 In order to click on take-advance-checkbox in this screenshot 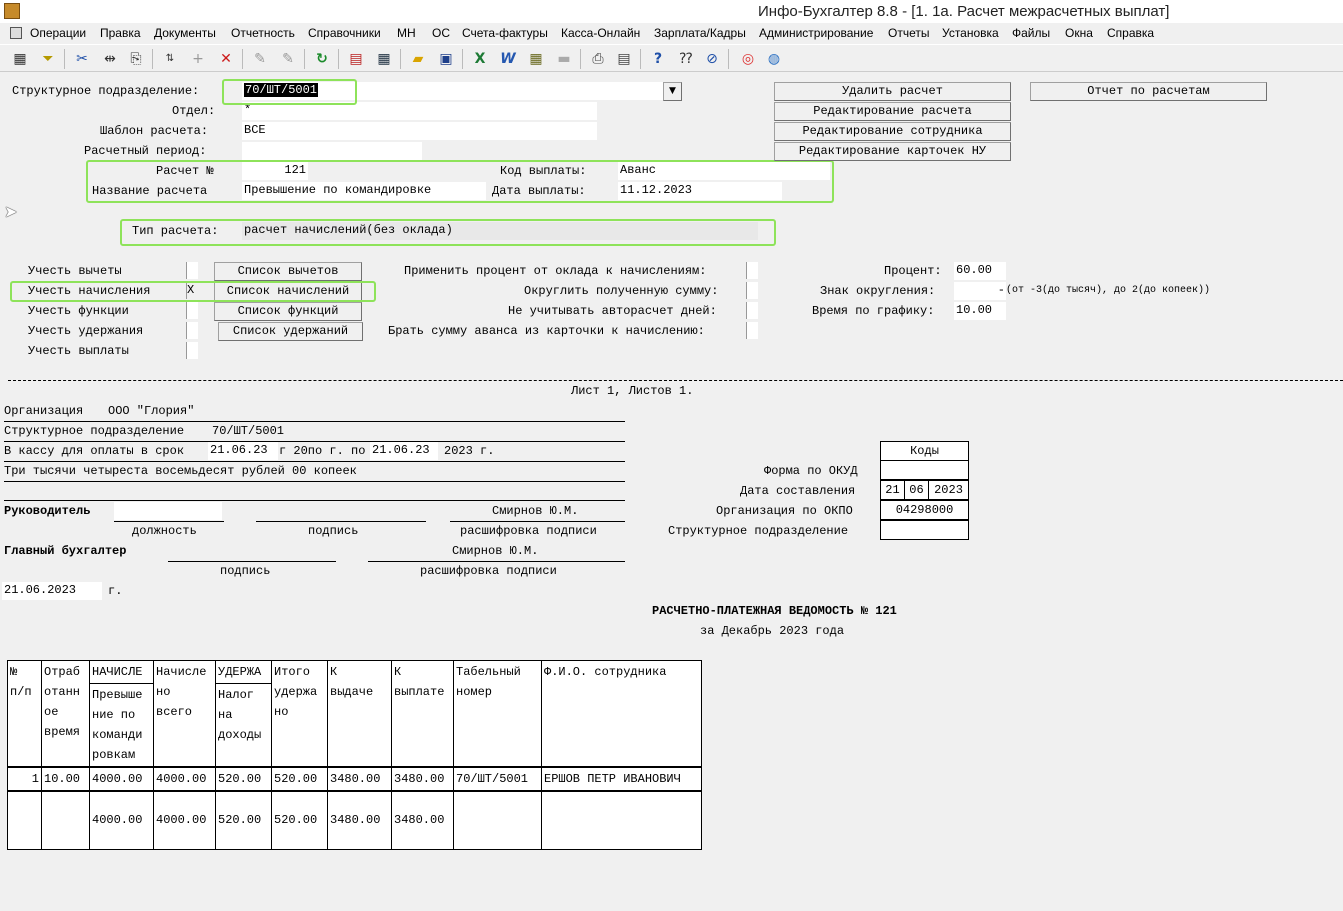, I will do `click(752, 330)`.